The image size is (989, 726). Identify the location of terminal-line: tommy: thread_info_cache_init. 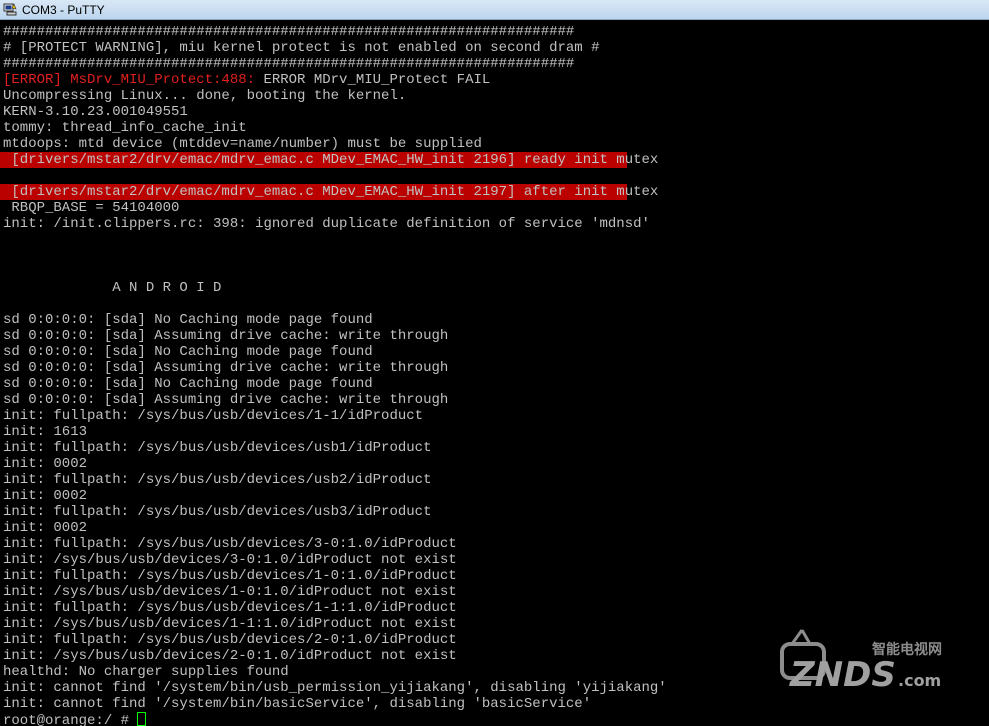
(125, 128).